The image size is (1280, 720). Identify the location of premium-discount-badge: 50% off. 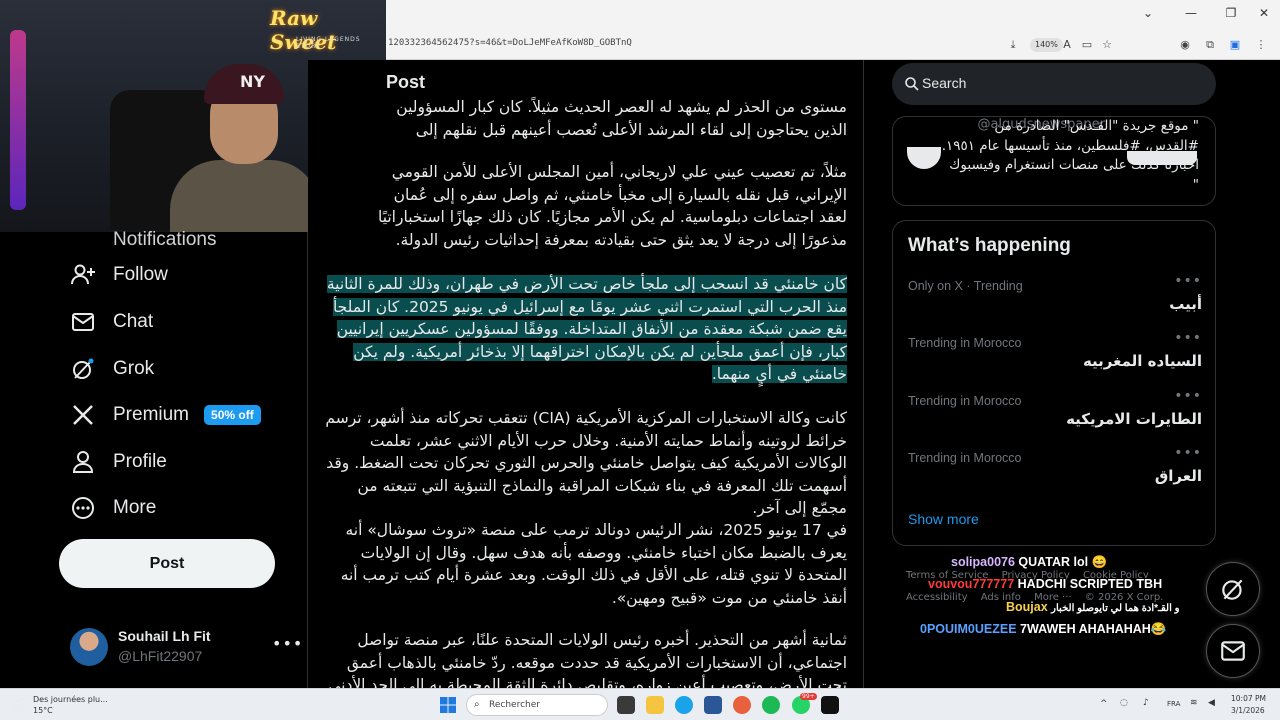
(232, 415).